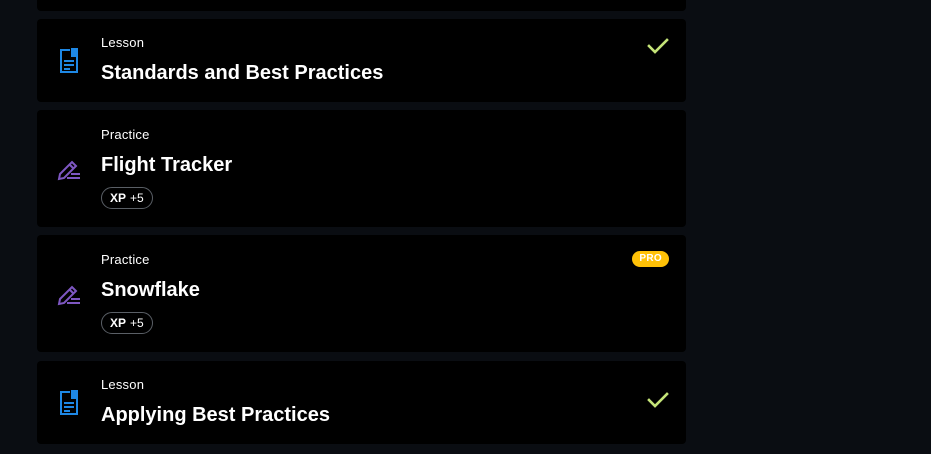 The image size is (931, 454). Describe the element at coordinates (215, 415) in the screenshot. I see `item-title: Applying Best Practices` at that location.